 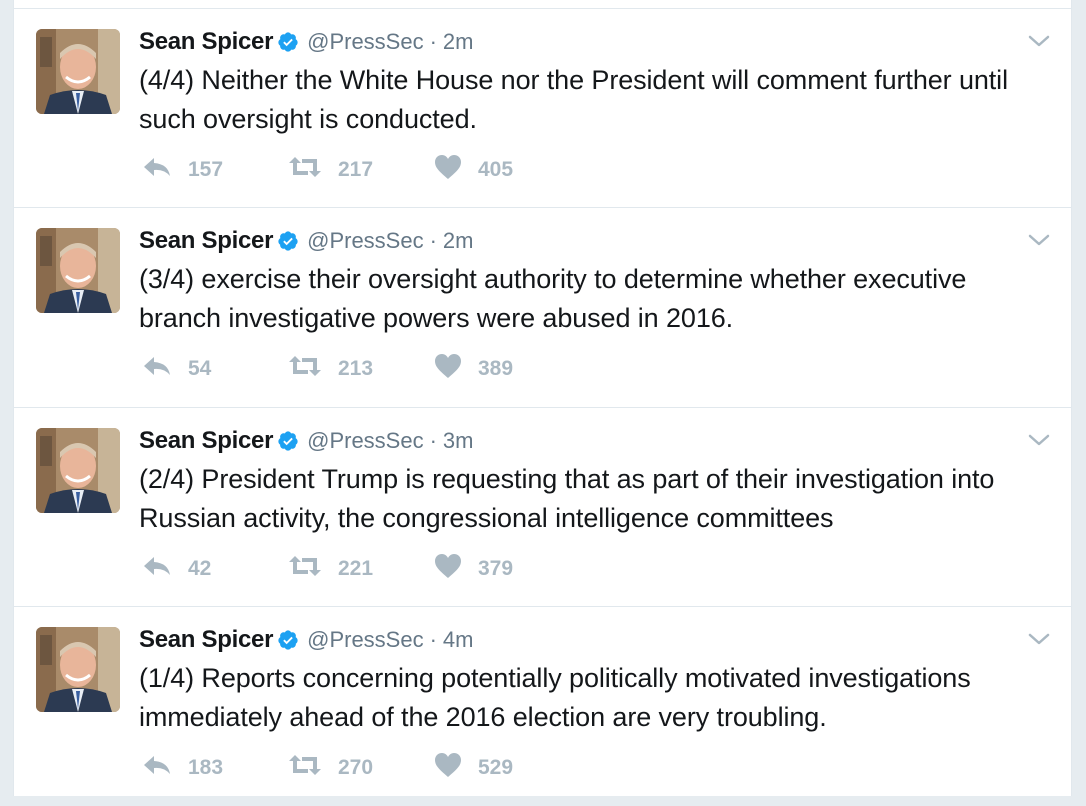 I want to click on like-button: 529, so click(x=494, y=768).